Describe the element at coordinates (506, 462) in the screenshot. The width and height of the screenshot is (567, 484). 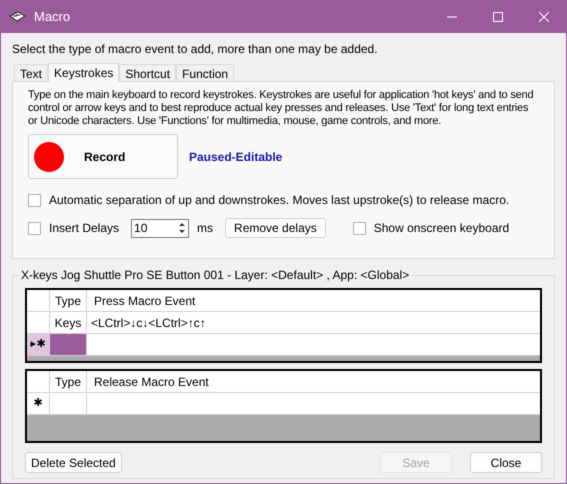
I see `close-dialog-button: Close` at that location.